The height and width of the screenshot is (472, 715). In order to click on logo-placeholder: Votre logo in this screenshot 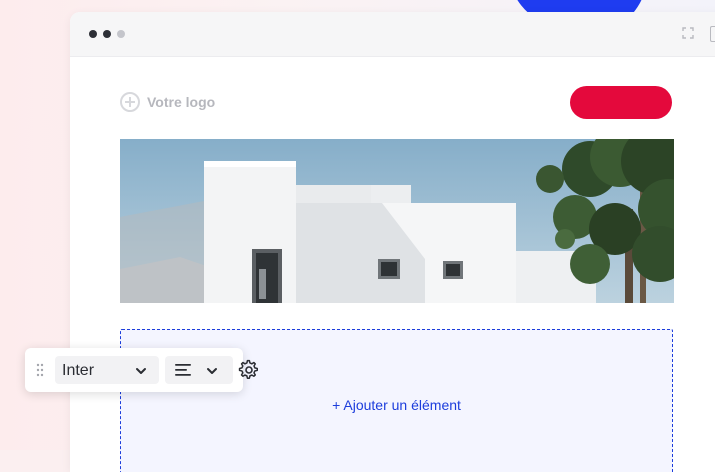, I will do `click(167, 102)`.